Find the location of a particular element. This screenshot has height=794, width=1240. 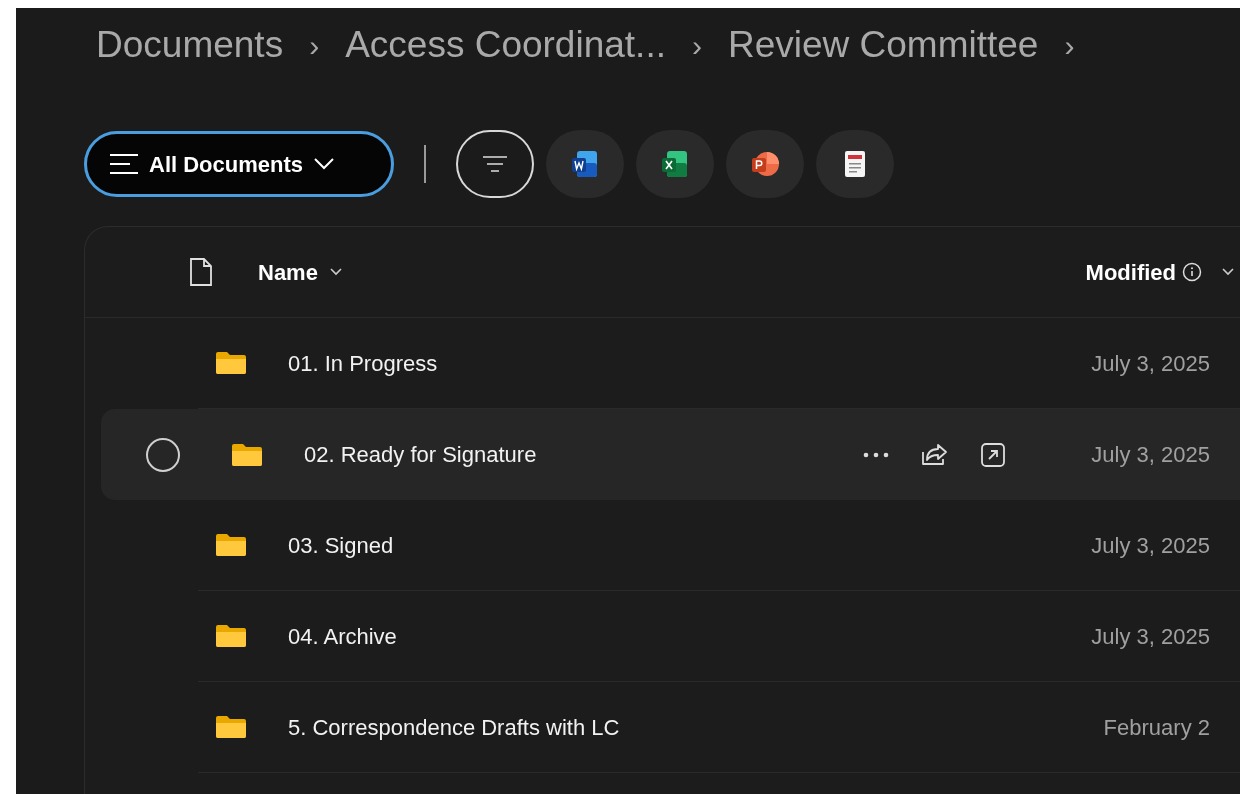

breadcrumb-link: Review Committee is located at coordinates (883, 45).